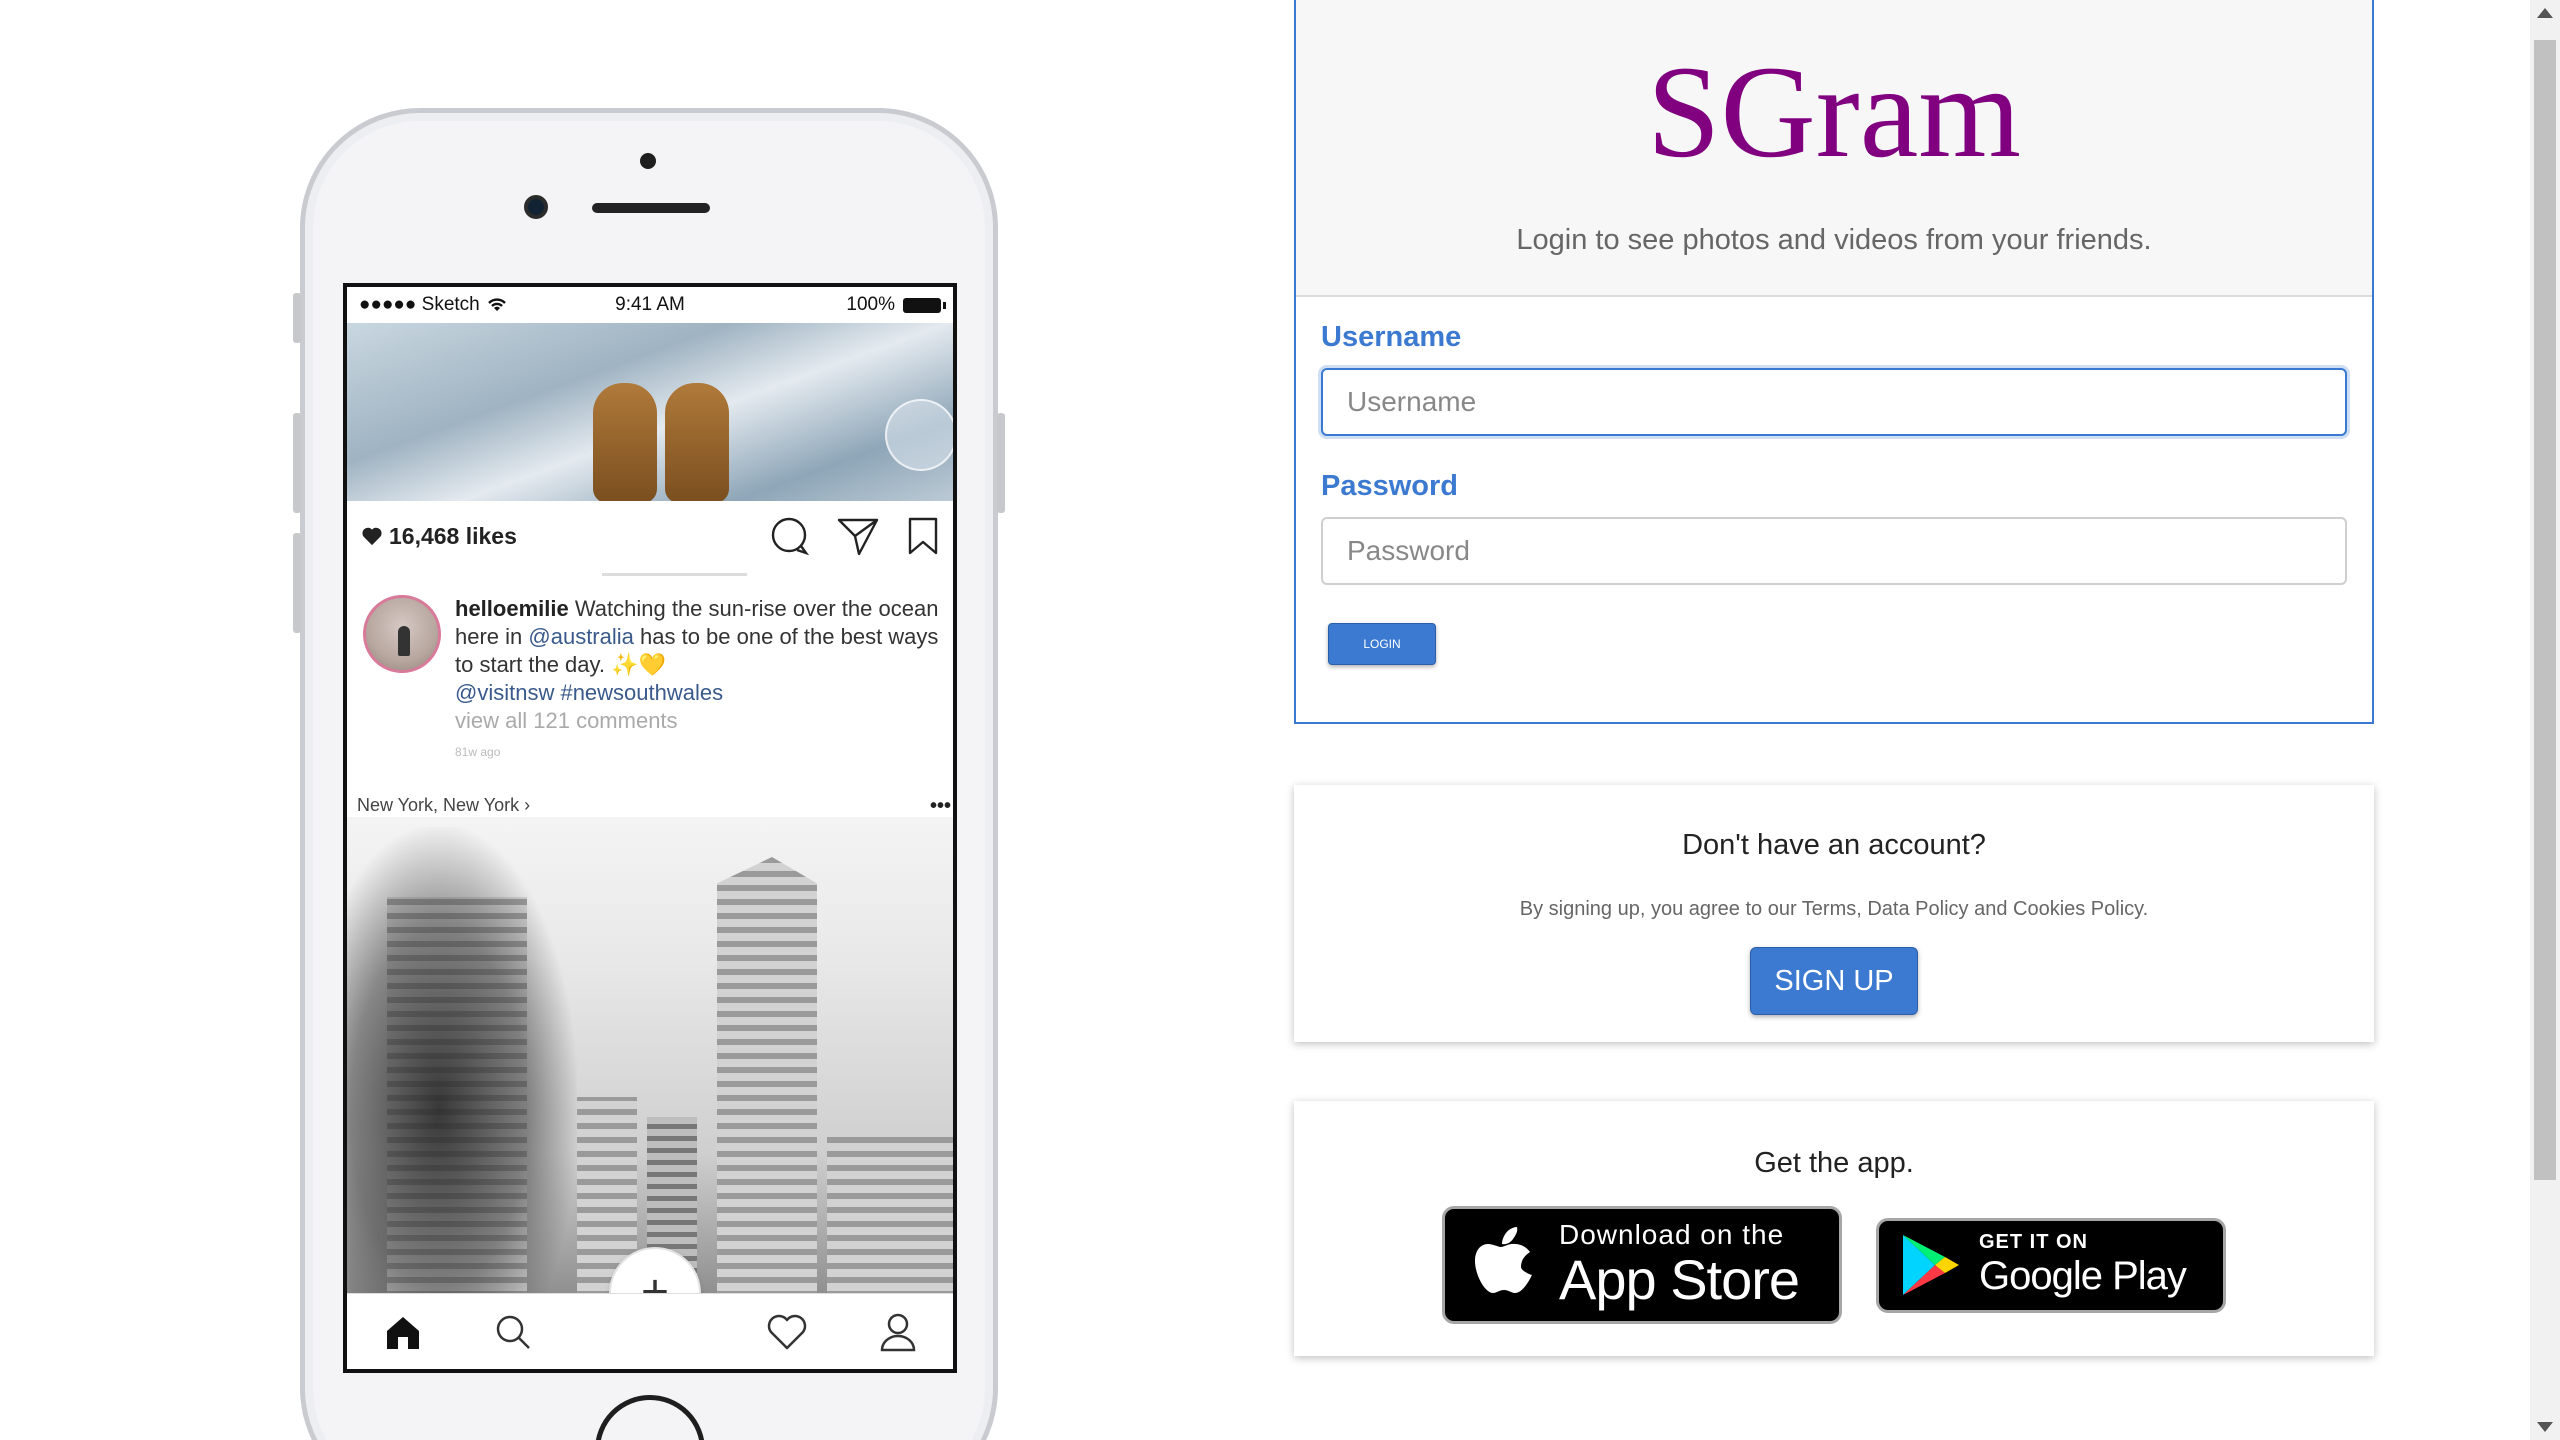 The height and width of the screenshot is (1440, 2560). Describe the element at coordinates (648, 161) in the screenshot. I see `proximity-sensor-icon` at that location.